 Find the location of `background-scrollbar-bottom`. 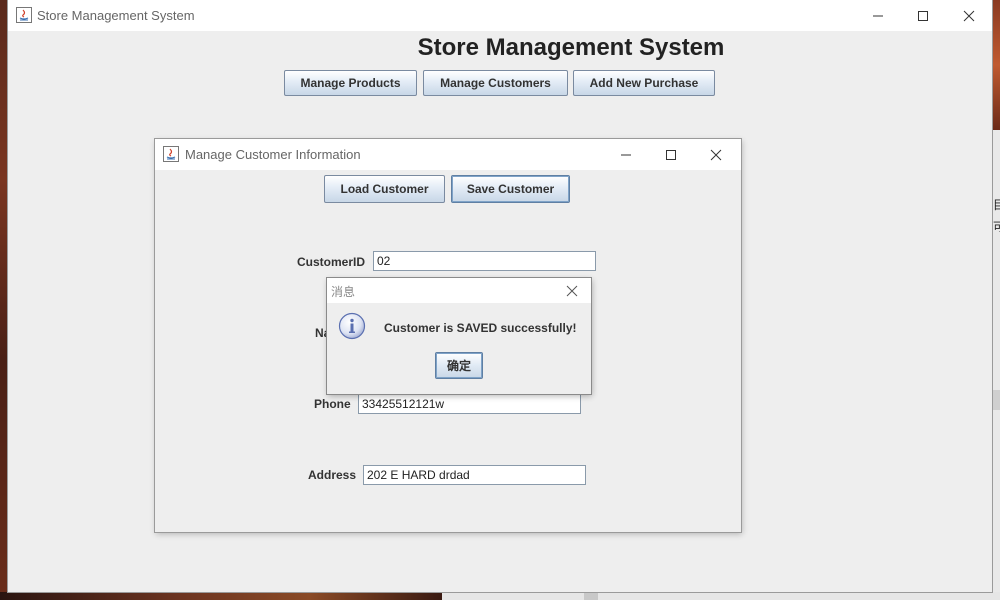

background-scrollbar-bottom is located at coordinates (591, 596).